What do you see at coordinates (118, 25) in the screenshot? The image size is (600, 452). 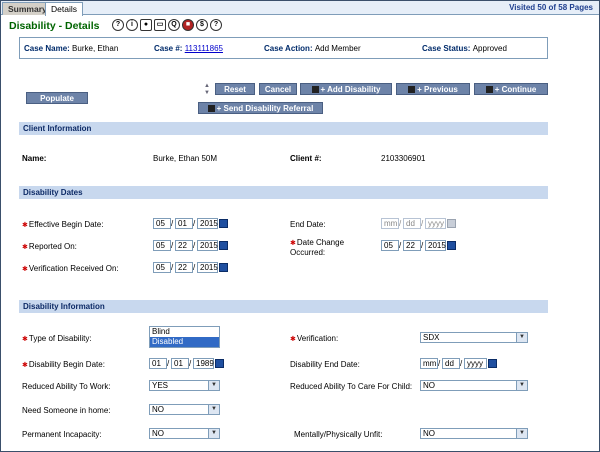 I see `help-icon: ?` at bounding box center [118, 25].